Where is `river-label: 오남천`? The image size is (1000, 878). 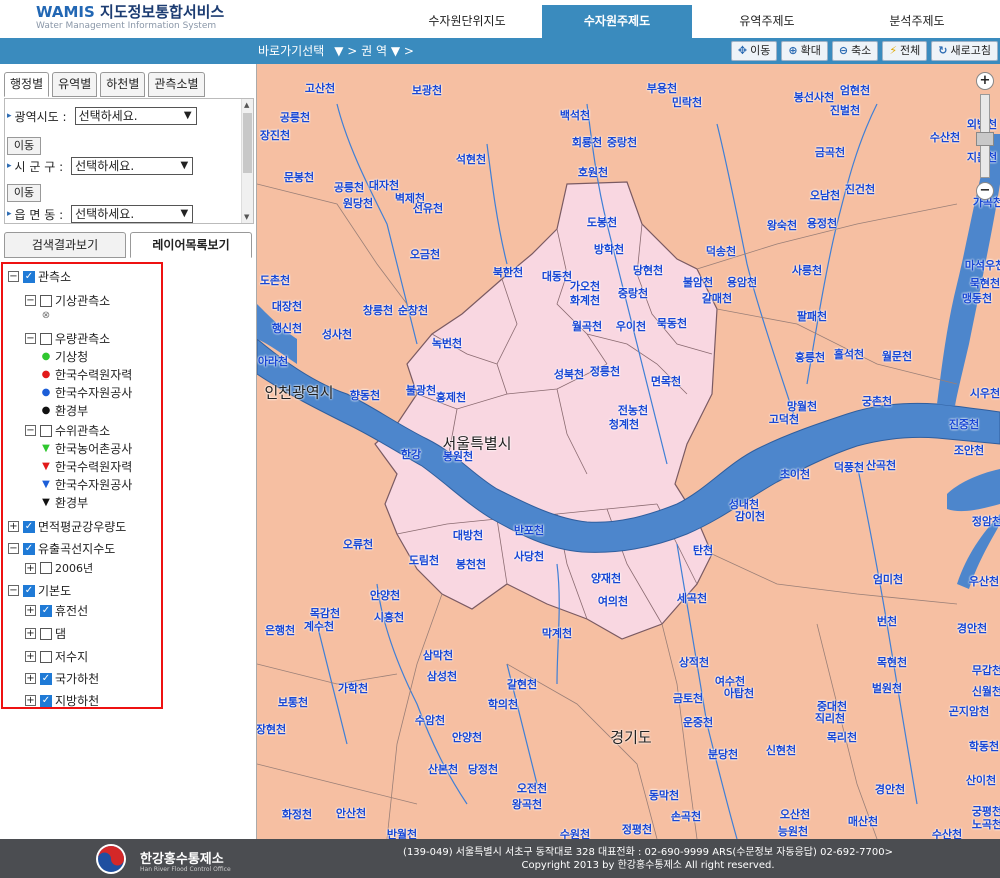 river-label: 오남천 is located at coordinates (825, 195).